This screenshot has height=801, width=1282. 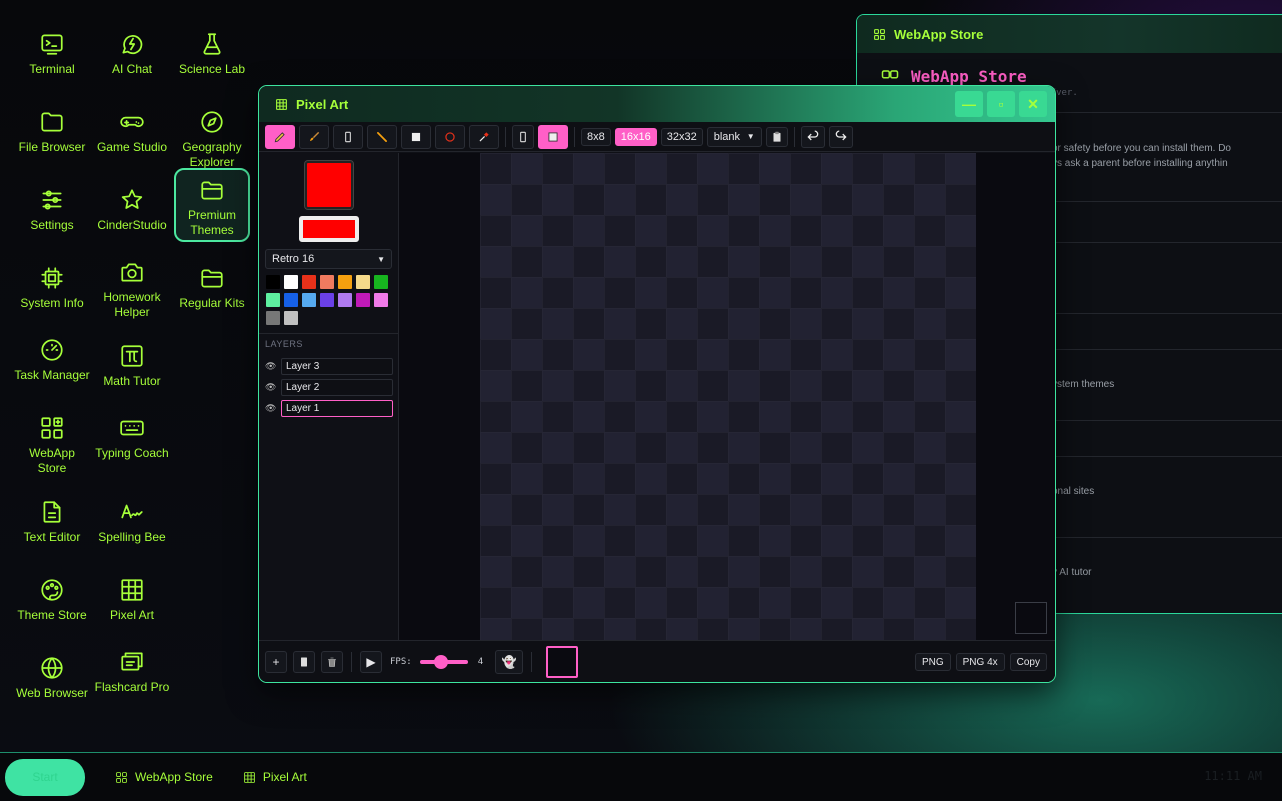 I want to click on export-png-button: PNG, so click(x=932, y=662).